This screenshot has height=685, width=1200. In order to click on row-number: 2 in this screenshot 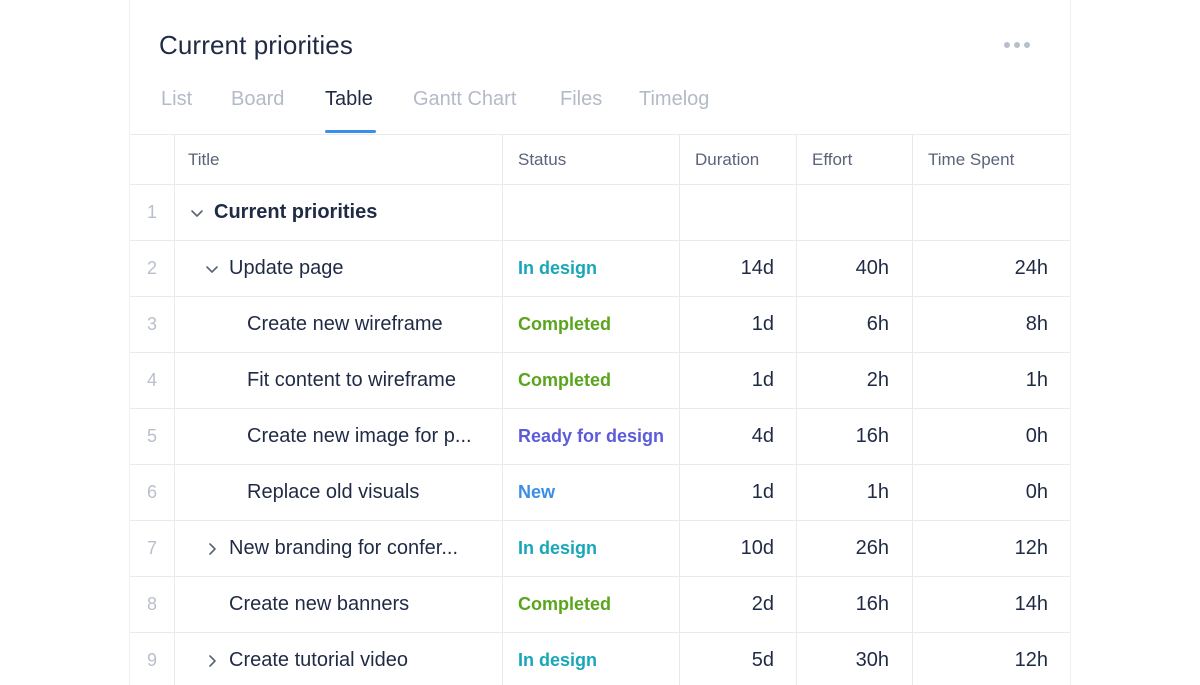, I will do `click(152, 268)`.